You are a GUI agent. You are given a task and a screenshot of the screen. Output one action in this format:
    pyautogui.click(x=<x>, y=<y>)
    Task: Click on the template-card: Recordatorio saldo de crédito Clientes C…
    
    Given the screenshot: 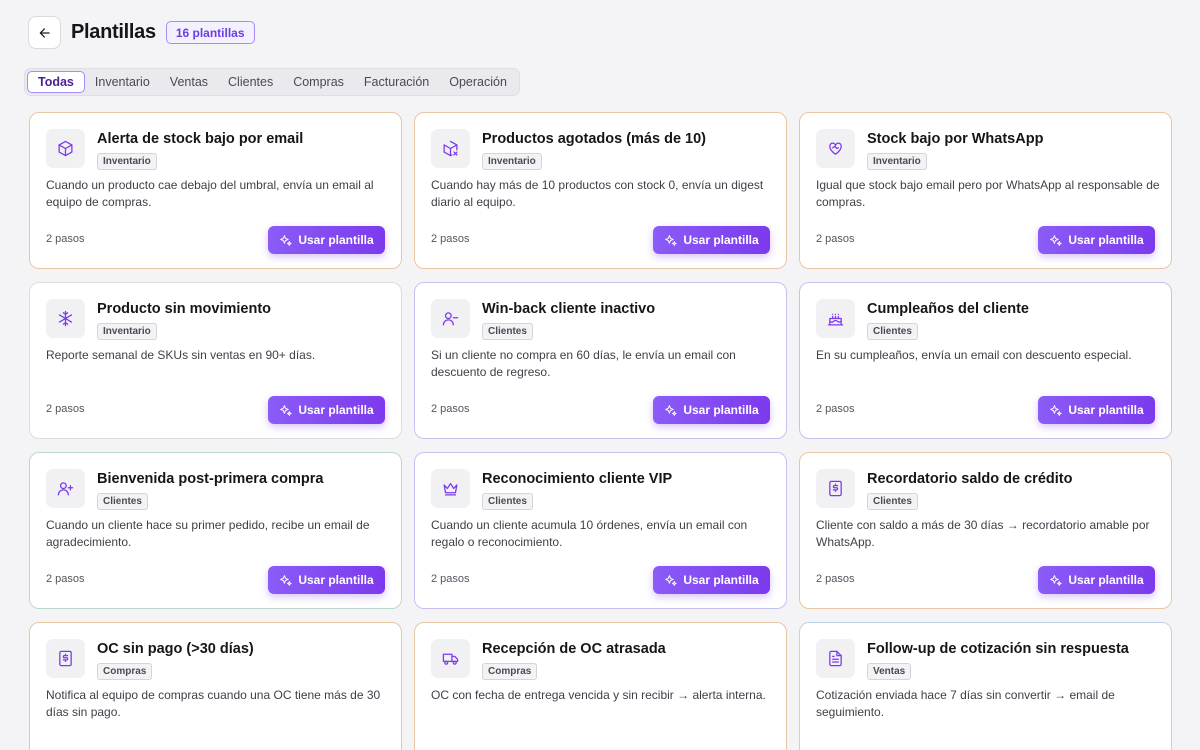 What is the action you would take?
    pyautogui.click(x=985, y=530)
    